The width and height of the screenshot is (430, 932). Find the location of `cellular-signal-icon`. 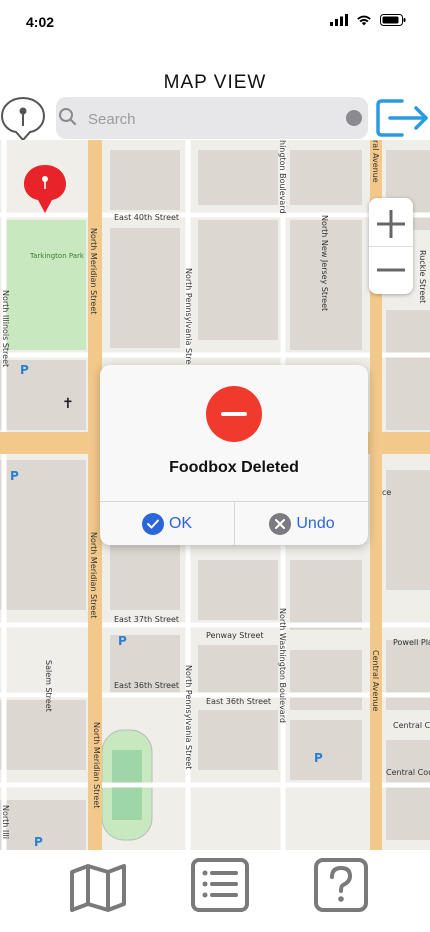

cellular-signal-icon is located at coordinates (339, 20).